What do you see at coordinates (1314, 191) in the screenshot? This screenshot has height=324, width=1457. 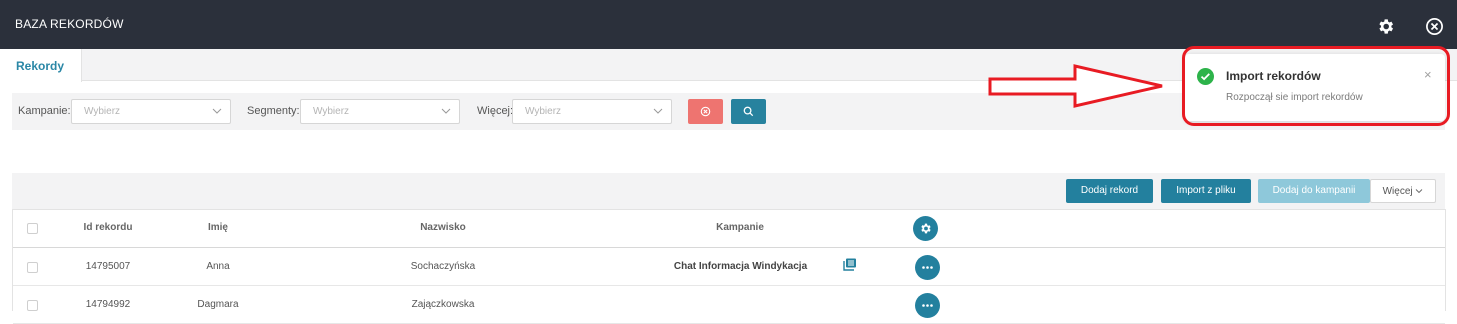 I see `add-to-campaign-button: Dodaj do kampanii` at bounding box center [1314, 191].